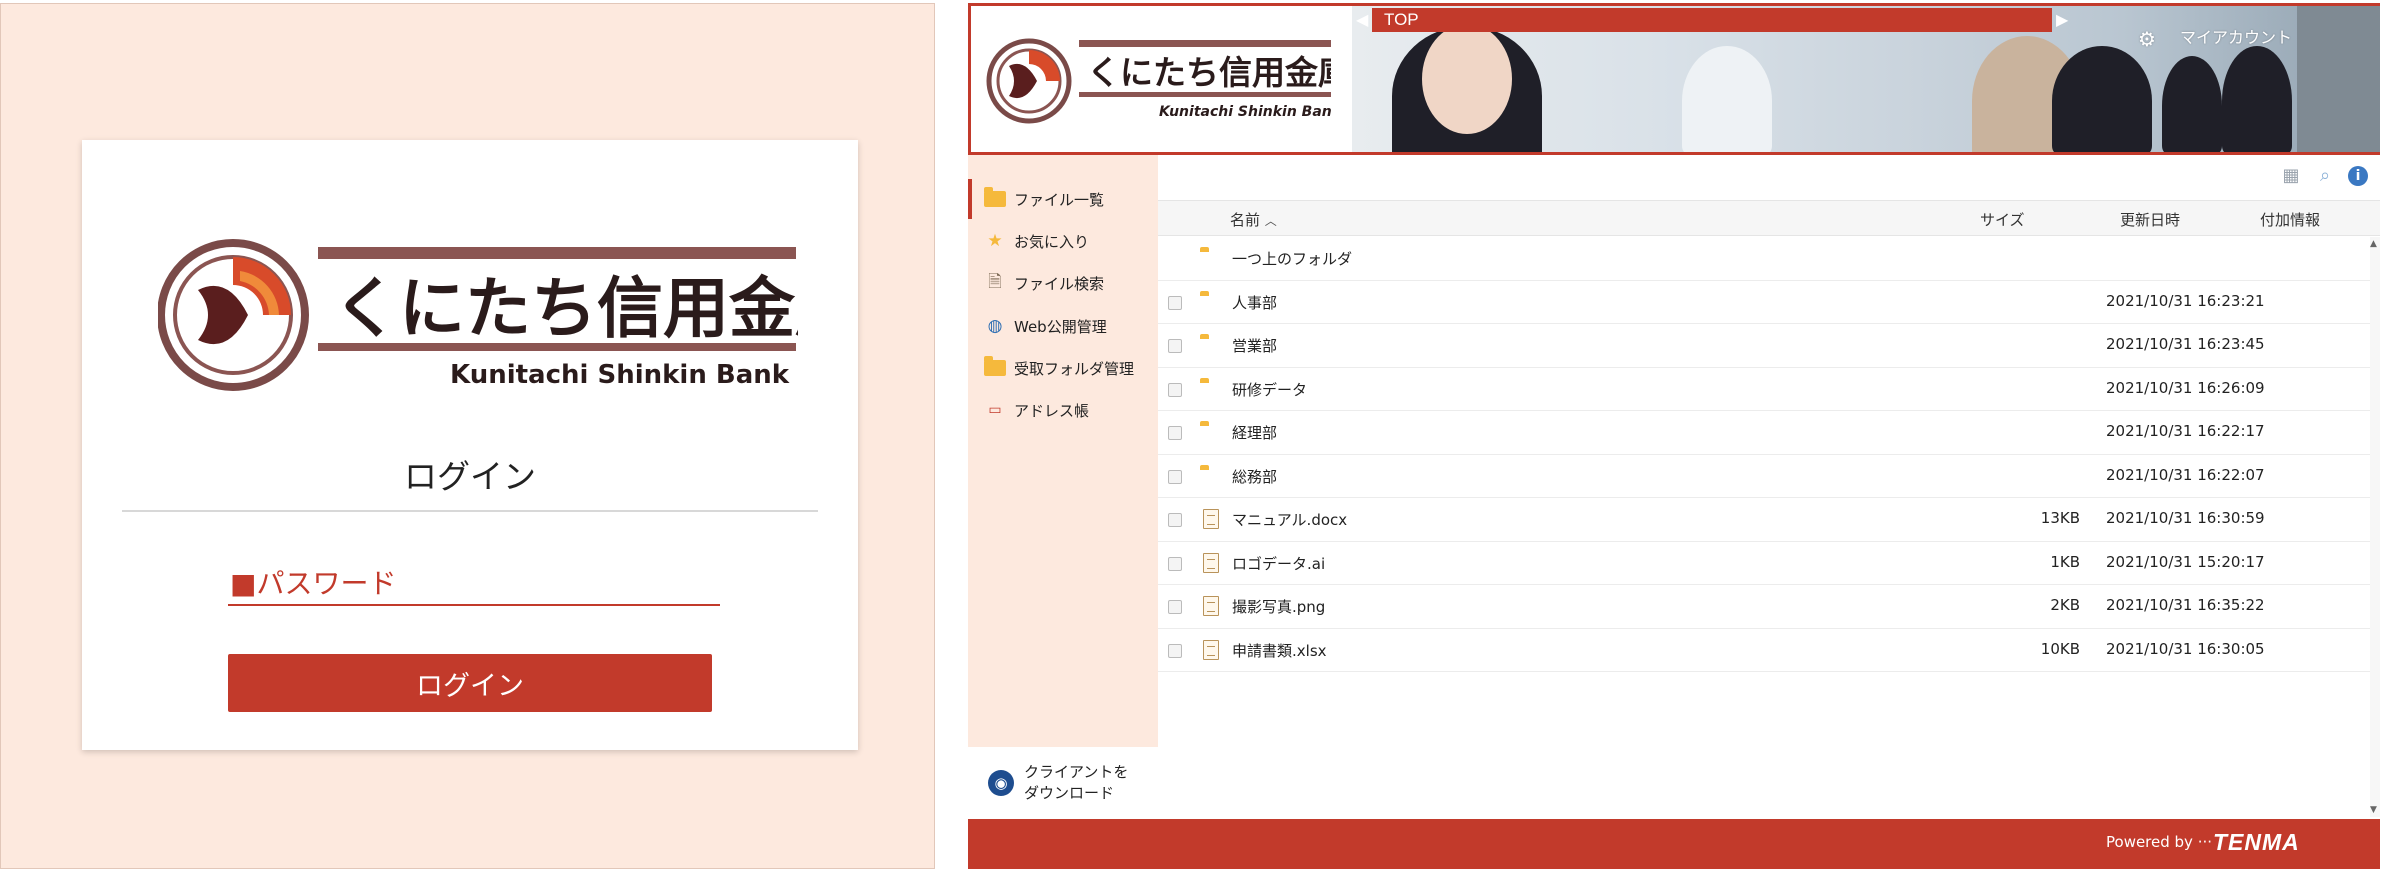  What do you see at coordinates (1764, 563) in the screenshot?
I see `table-row: ロゴデータ.ai 1KB 2021/10/31 15:20:17` at bounding box center [1764, 563].